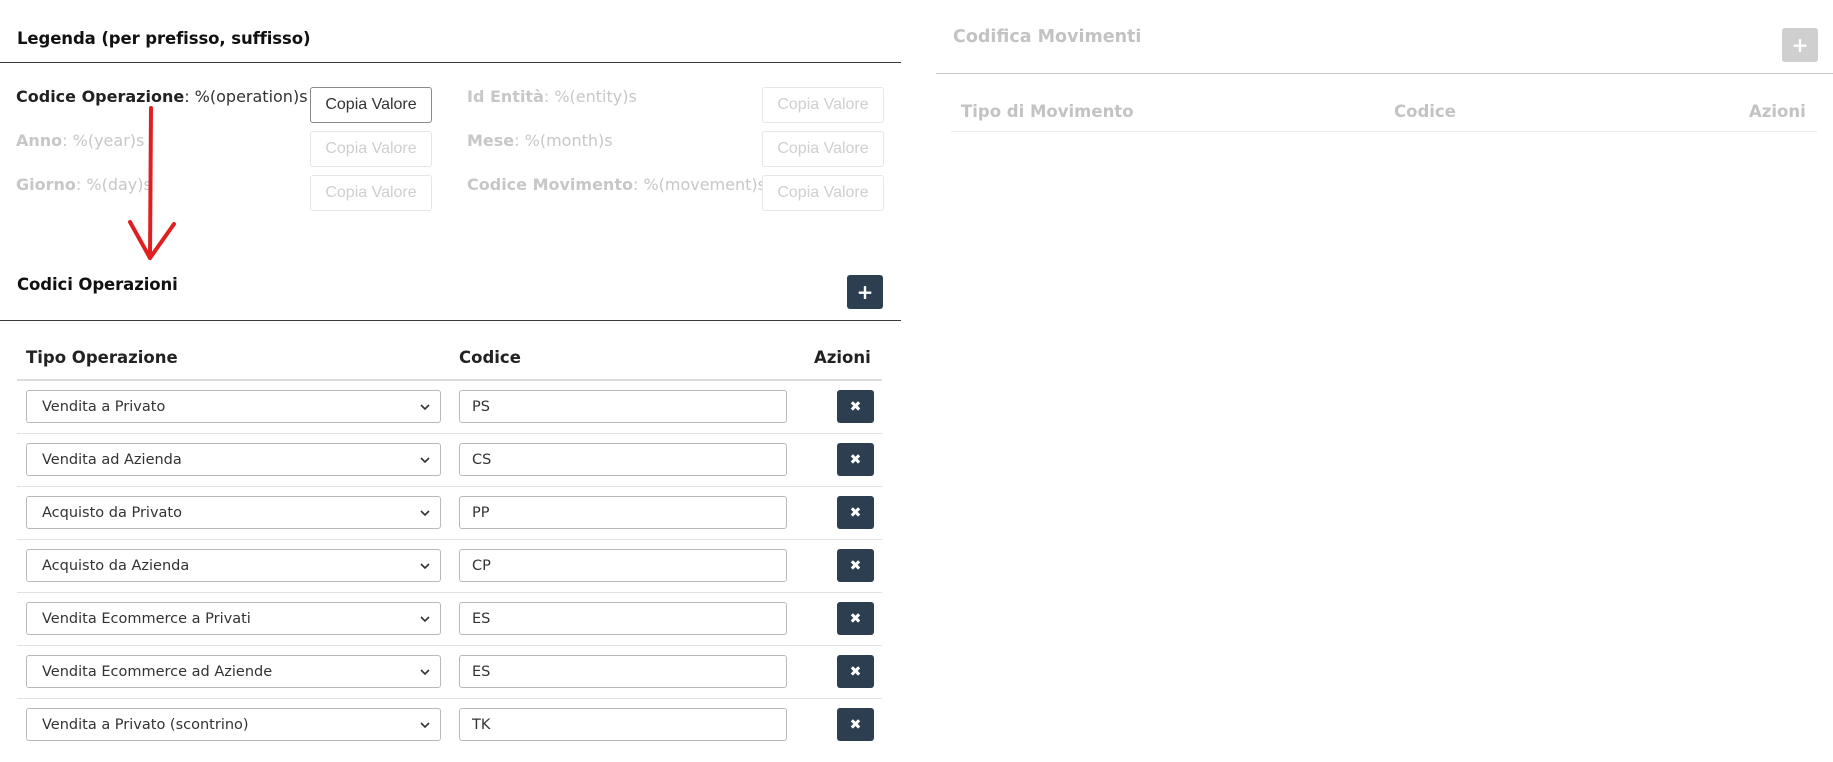 The image size is (1833, 762). I want to click on operation-type-select: Acquisto da Privato, so click(233, 512).